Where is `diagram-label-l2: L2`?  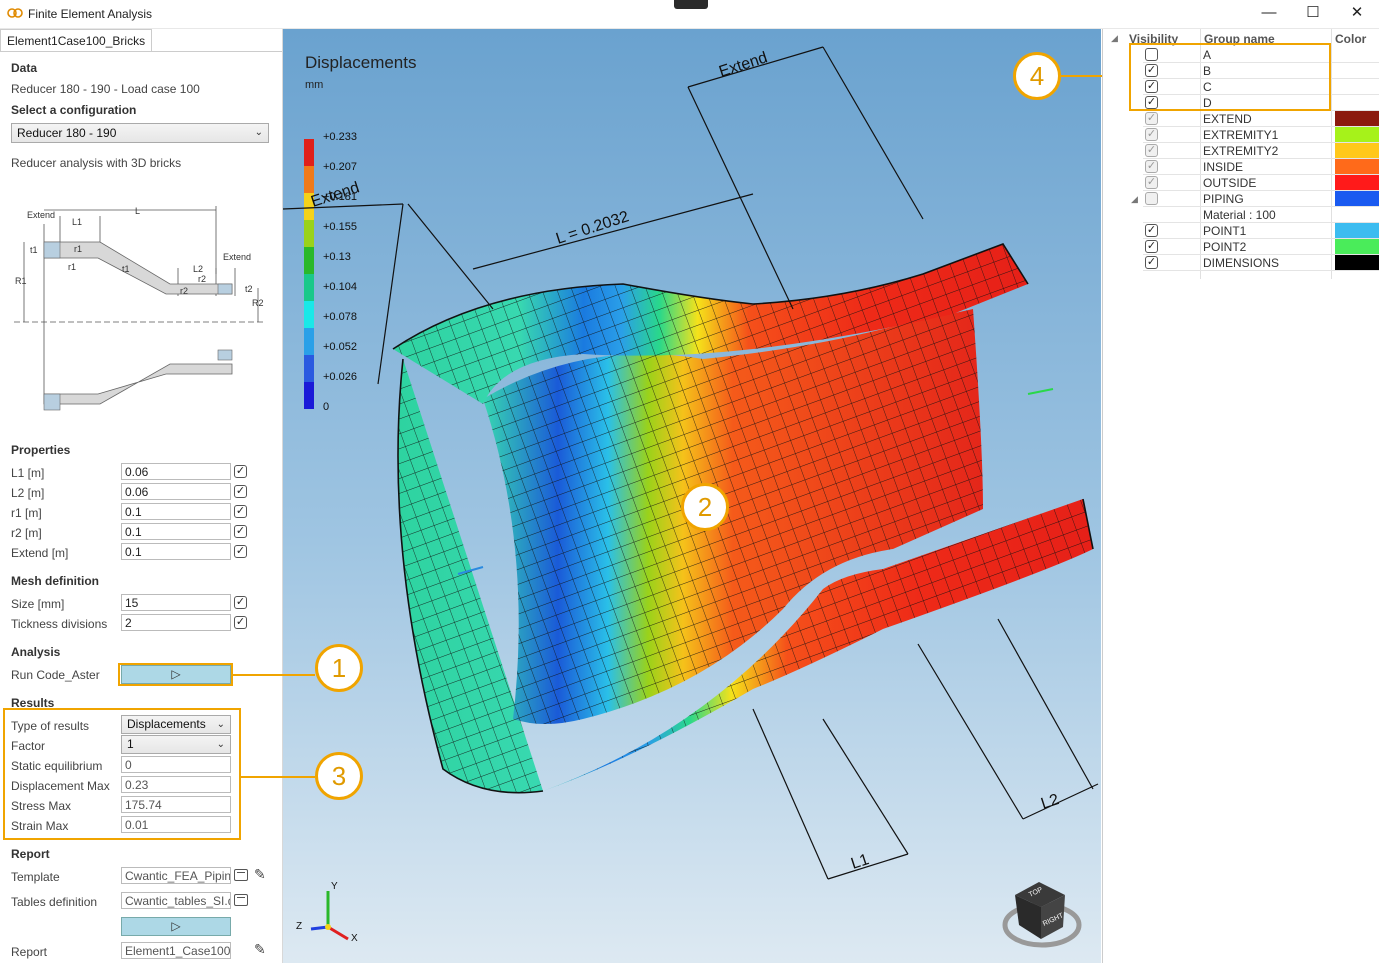 diagram-label-l2: L2 is located at coordinates (198, 269).